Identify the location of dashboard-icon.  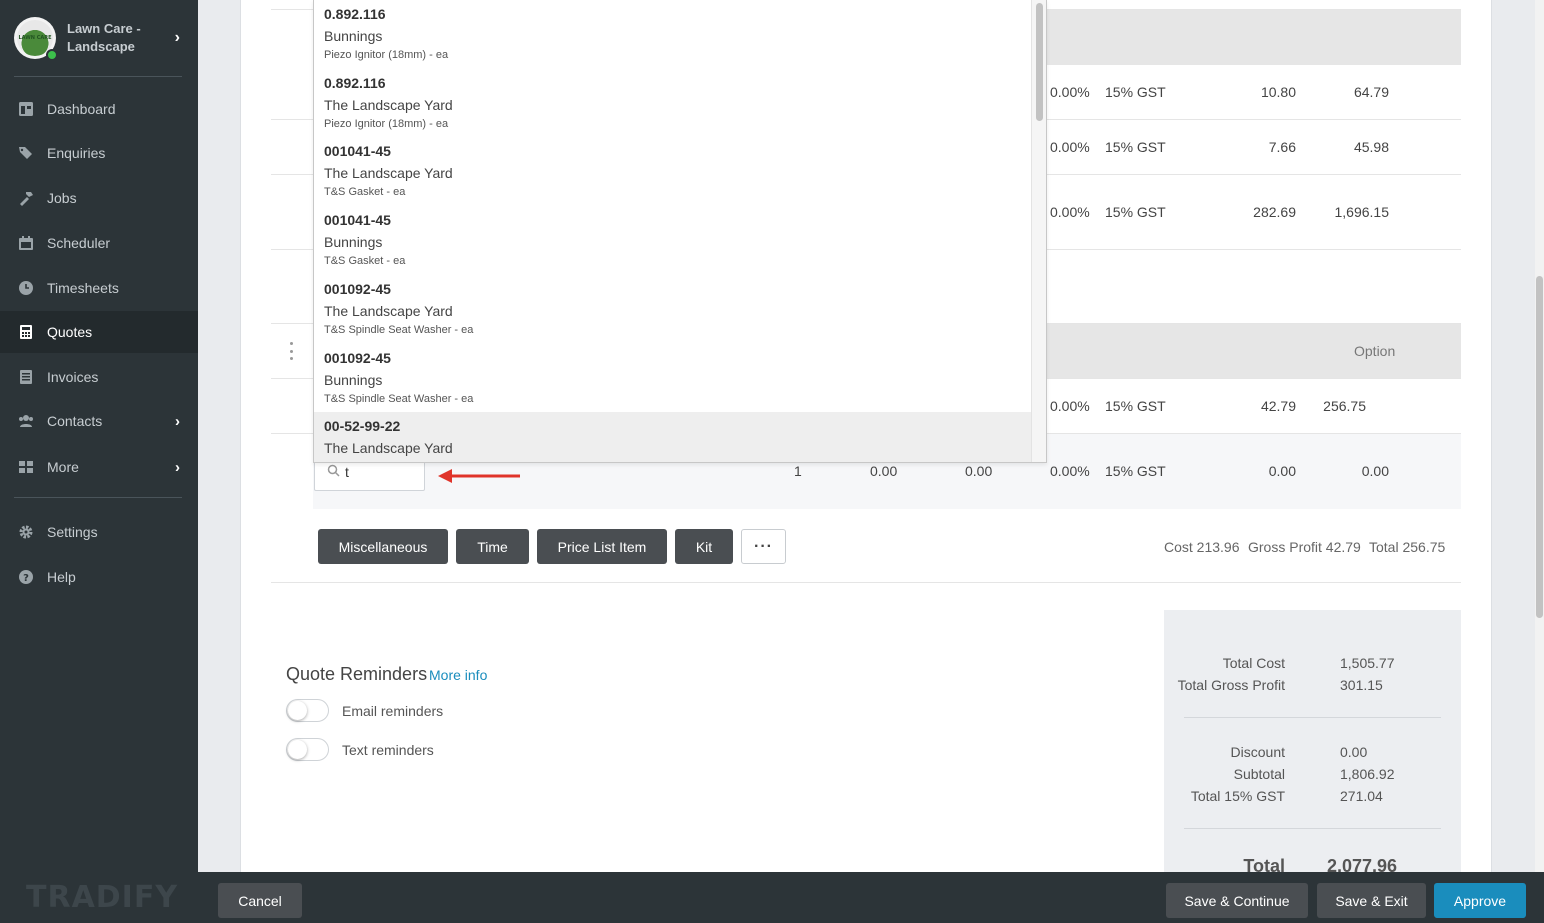
(26, 109).